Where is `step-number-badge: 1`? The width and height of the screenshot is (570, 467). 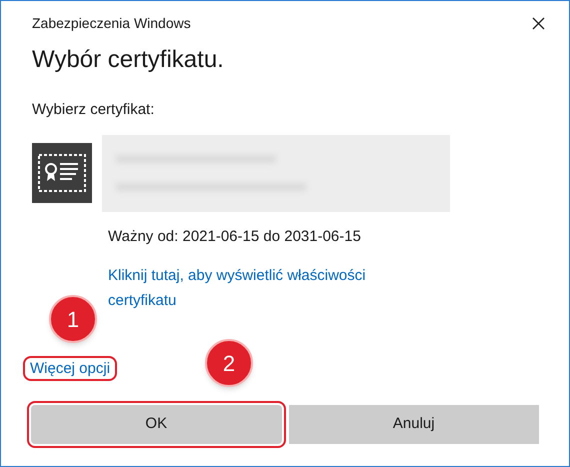
step-number-badge: 1 is located at coordinates (73, 319).